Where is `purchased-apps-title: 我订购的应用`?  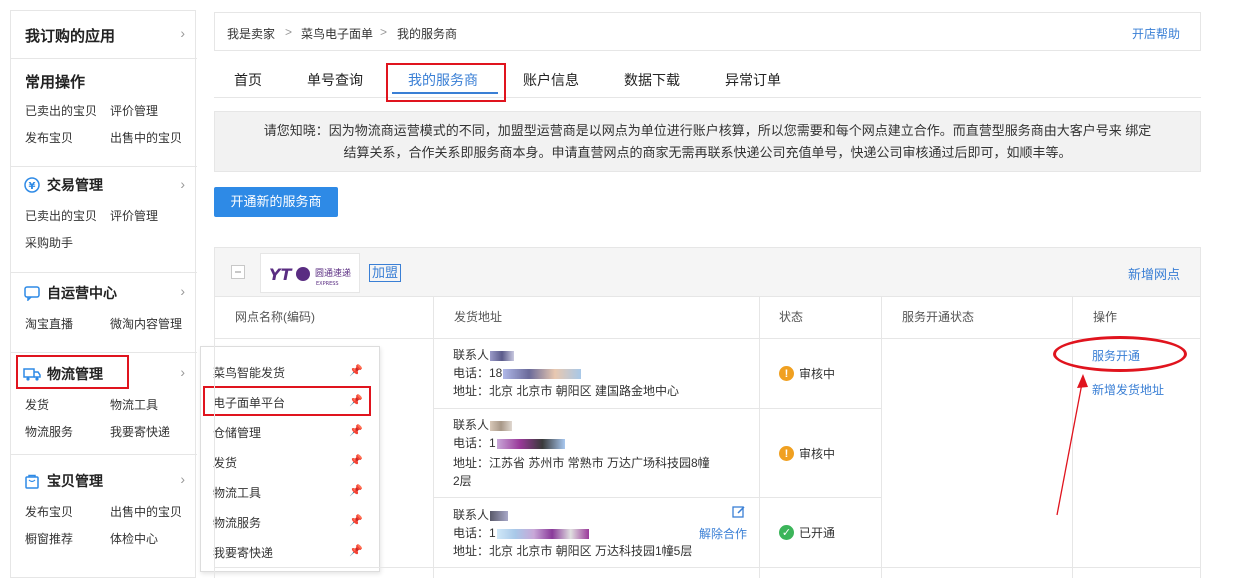 purchased-apps-title: 我订购的应用 is located at coordinates (70, 35).